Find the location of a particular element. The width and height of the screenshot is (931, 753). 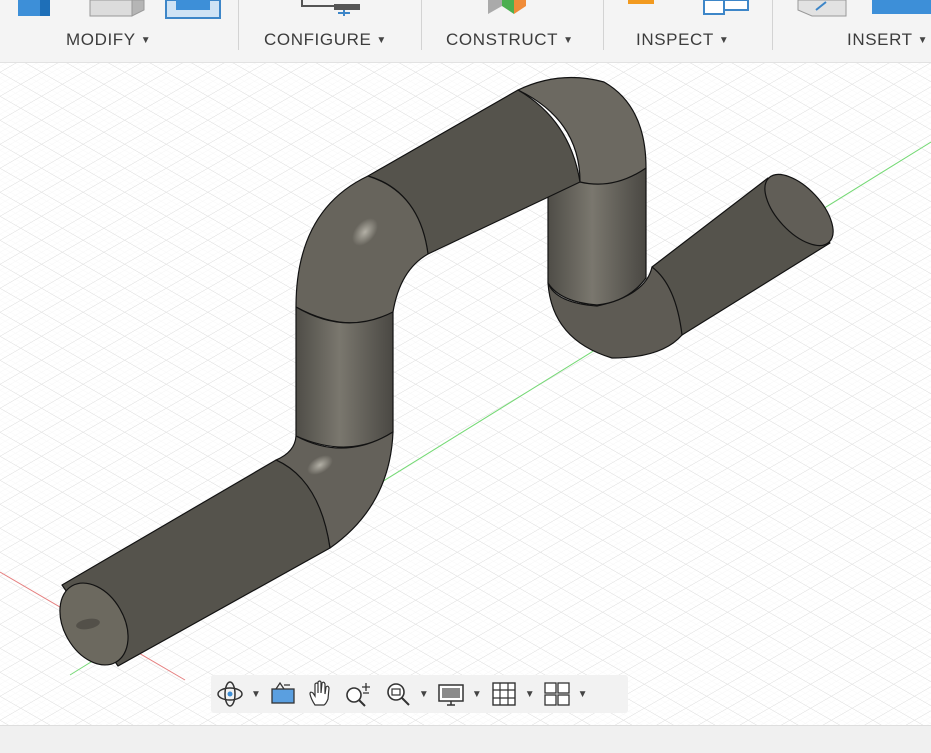

orbit-button: ▼ is located at coordinates (238, 694).